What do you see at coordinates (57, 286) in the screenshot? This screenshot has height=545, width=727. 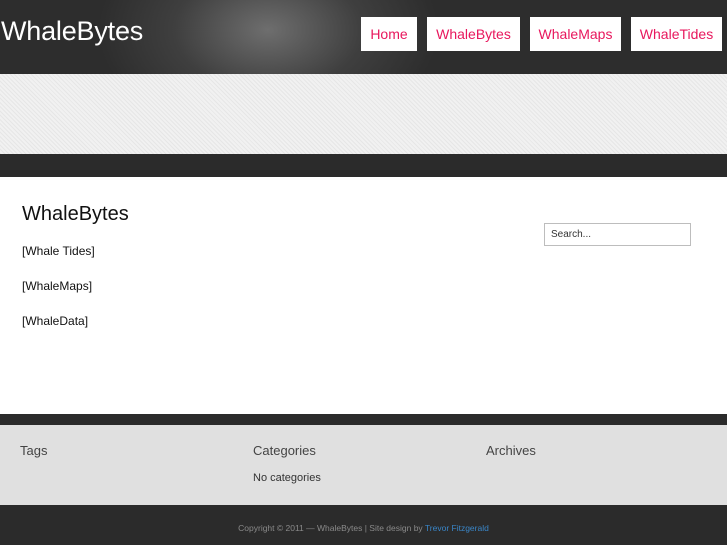 I see `link-whalemaps: [WhaleMaps]` at bounding box center [57, 286].